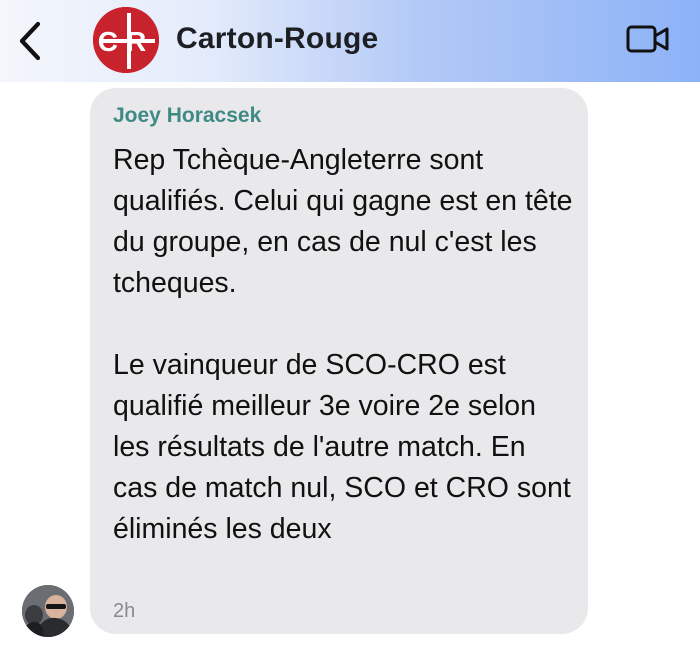  What do you see at coordinates (124, 611) in the screenshot?
I see `message-timestamp: 2h` at bounding box center [124, 611].